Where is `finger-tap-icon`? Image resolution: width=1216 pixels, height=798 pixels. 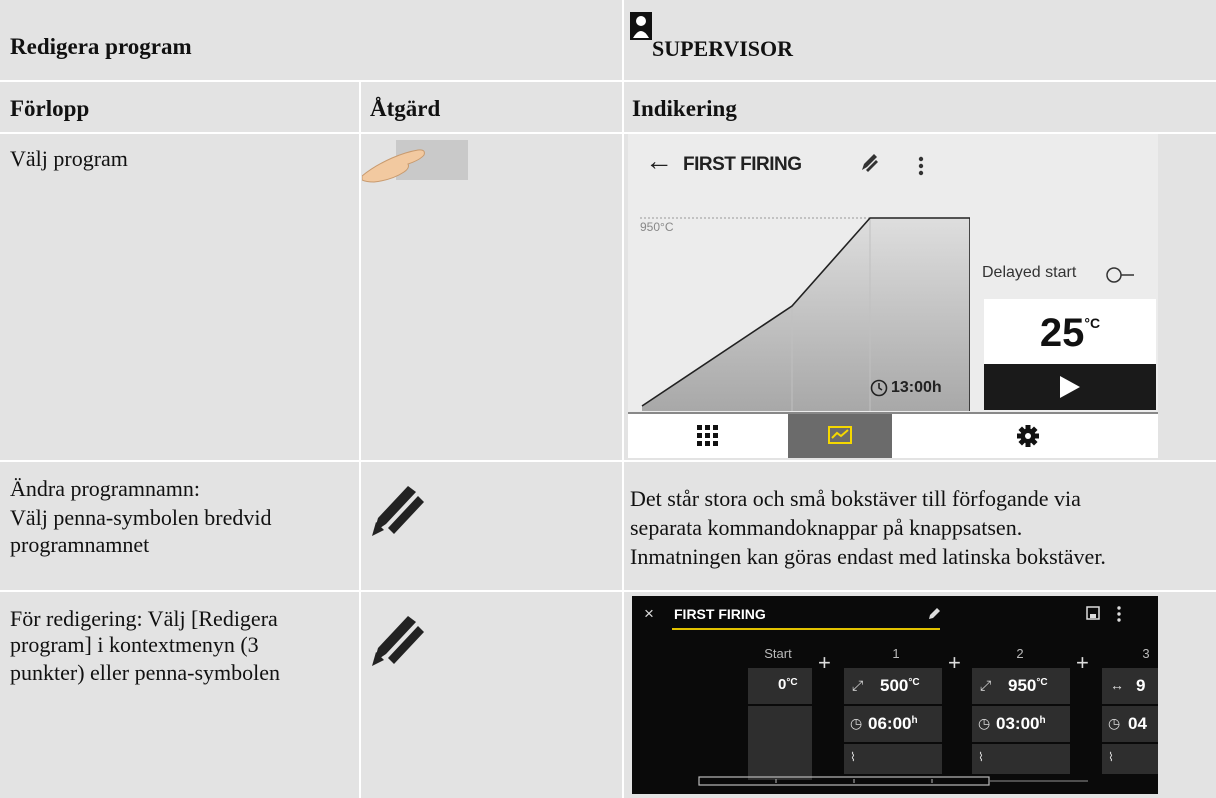 finger-tap-icon is located at coordinates (415, 161).